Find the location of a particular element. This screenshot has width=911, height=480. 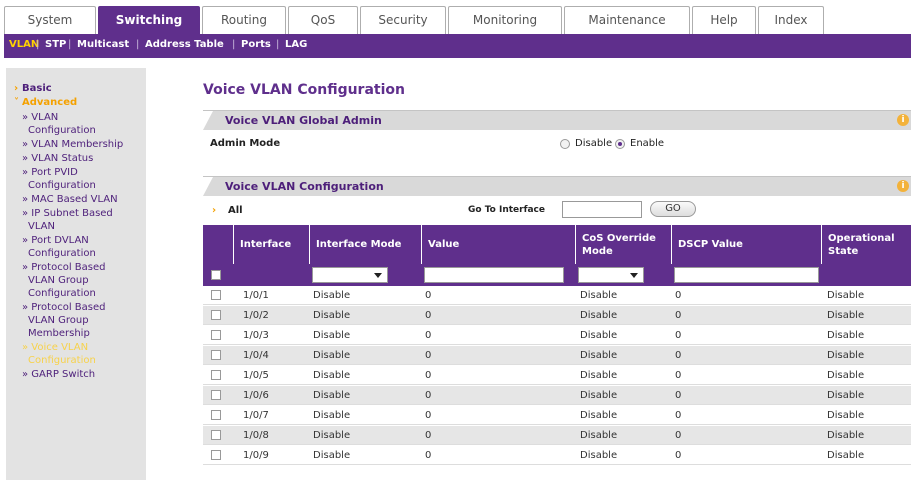

subnav-address-table: Address Table is located at coordinates (184, 44).